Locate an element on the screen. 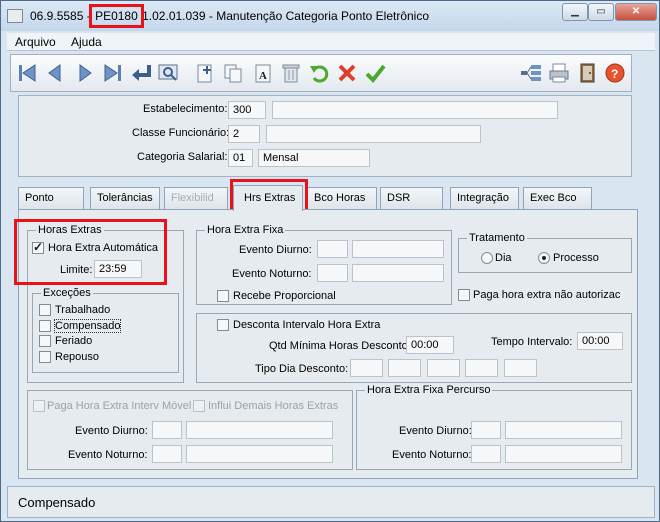  feriado-label: Feriado is located at coordinates (74, 341).